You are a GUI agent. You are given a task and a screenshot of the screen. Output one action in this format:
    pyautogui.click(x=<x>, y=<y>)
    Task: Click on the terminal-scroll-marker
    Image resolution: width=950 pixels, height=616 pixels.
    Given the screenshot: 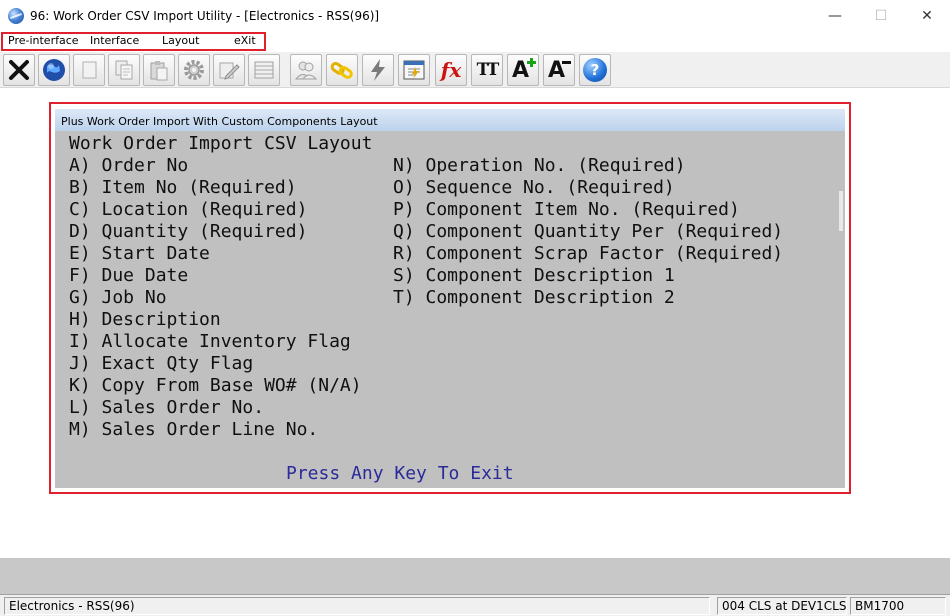 What is the action you would take?
    pyautogui.click(x=841, y=211)
    